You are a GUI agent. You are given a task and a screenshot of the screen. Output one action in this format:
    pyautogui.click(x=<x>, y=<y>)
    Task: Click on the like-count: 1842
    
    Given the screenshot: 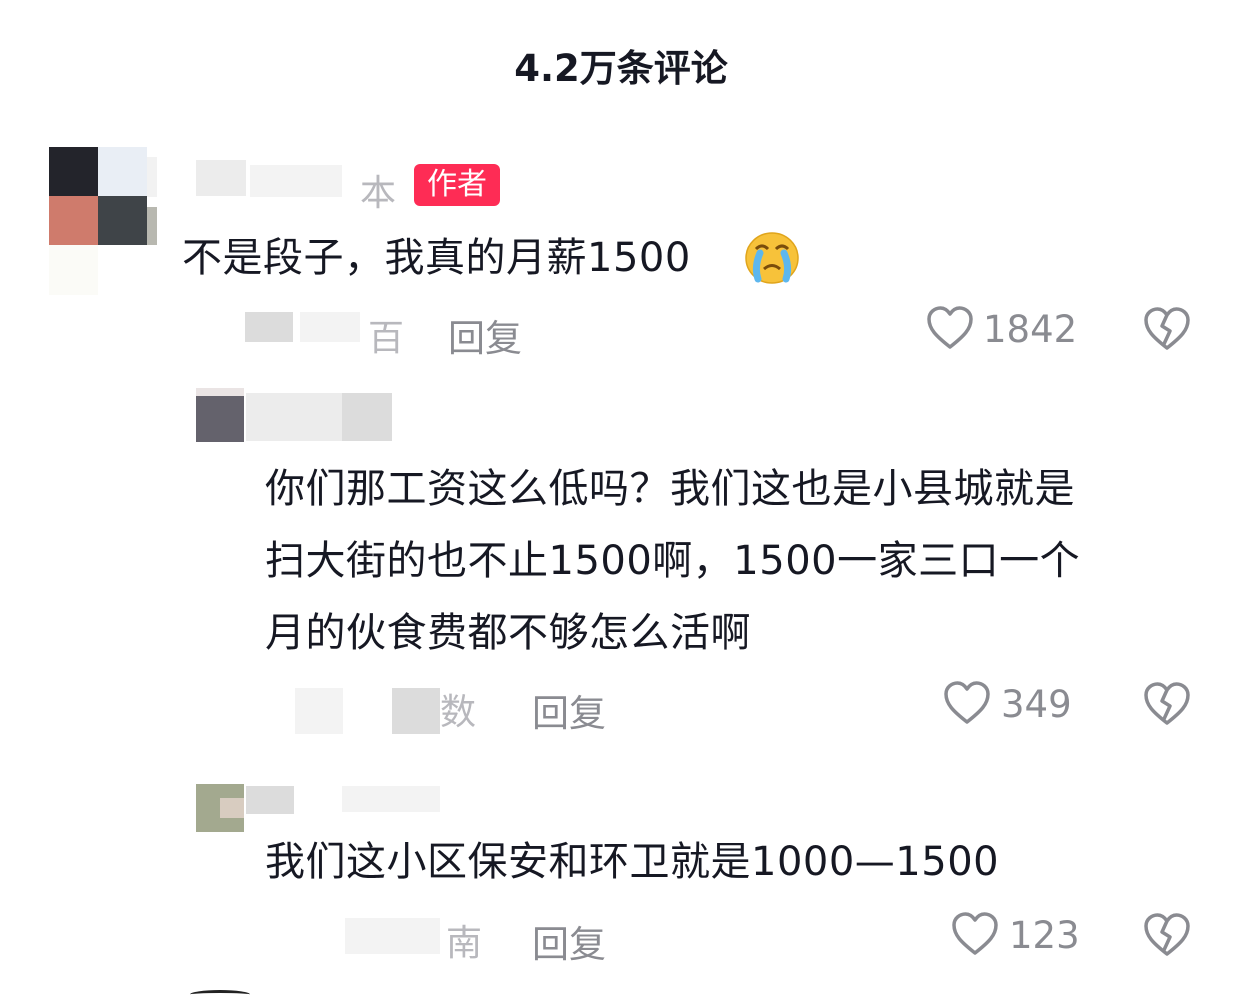 What is the action you would take?
    pyautogui.click(x=1030, y=329)
    